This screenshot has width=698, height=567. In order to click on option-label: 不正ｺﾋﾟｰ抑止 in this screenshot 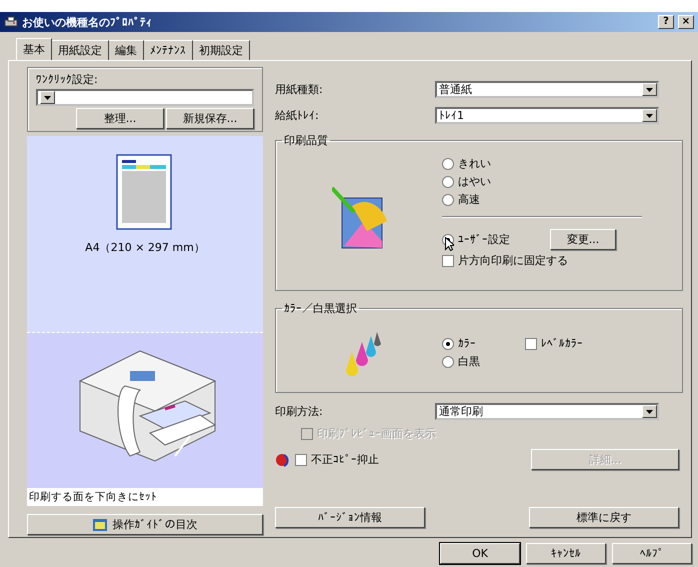, I will do `click(345, 459)`.